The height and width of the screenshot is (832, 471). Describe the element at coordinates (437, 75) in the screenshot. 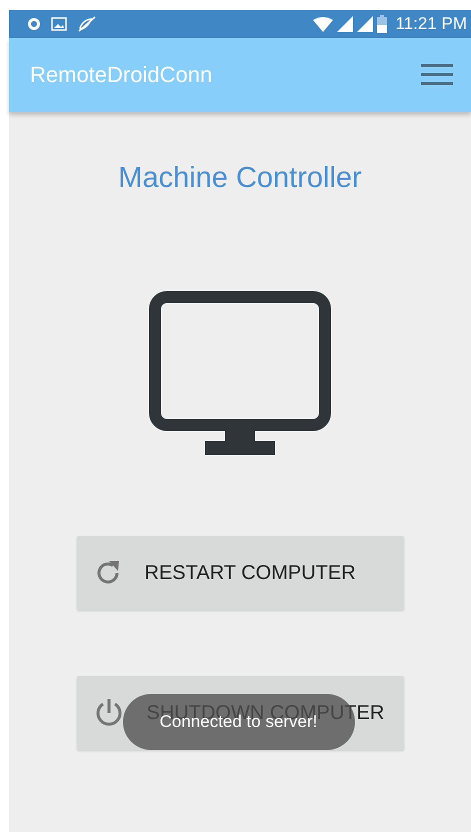

I see `menu-icon` at that location.